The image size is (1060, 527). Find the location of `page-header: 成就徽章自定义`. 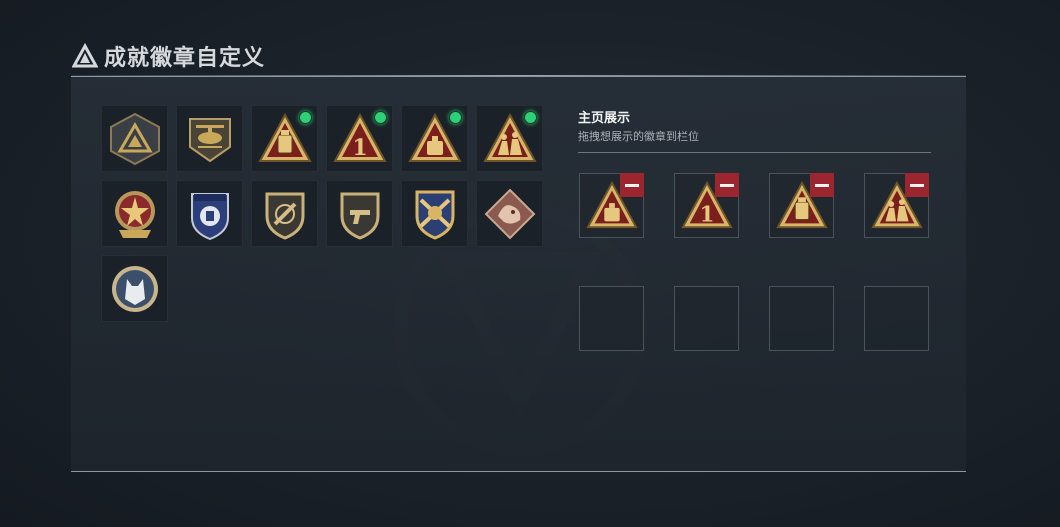

page-header: 成就徽章自定义 is located at coordinates (168, 56).